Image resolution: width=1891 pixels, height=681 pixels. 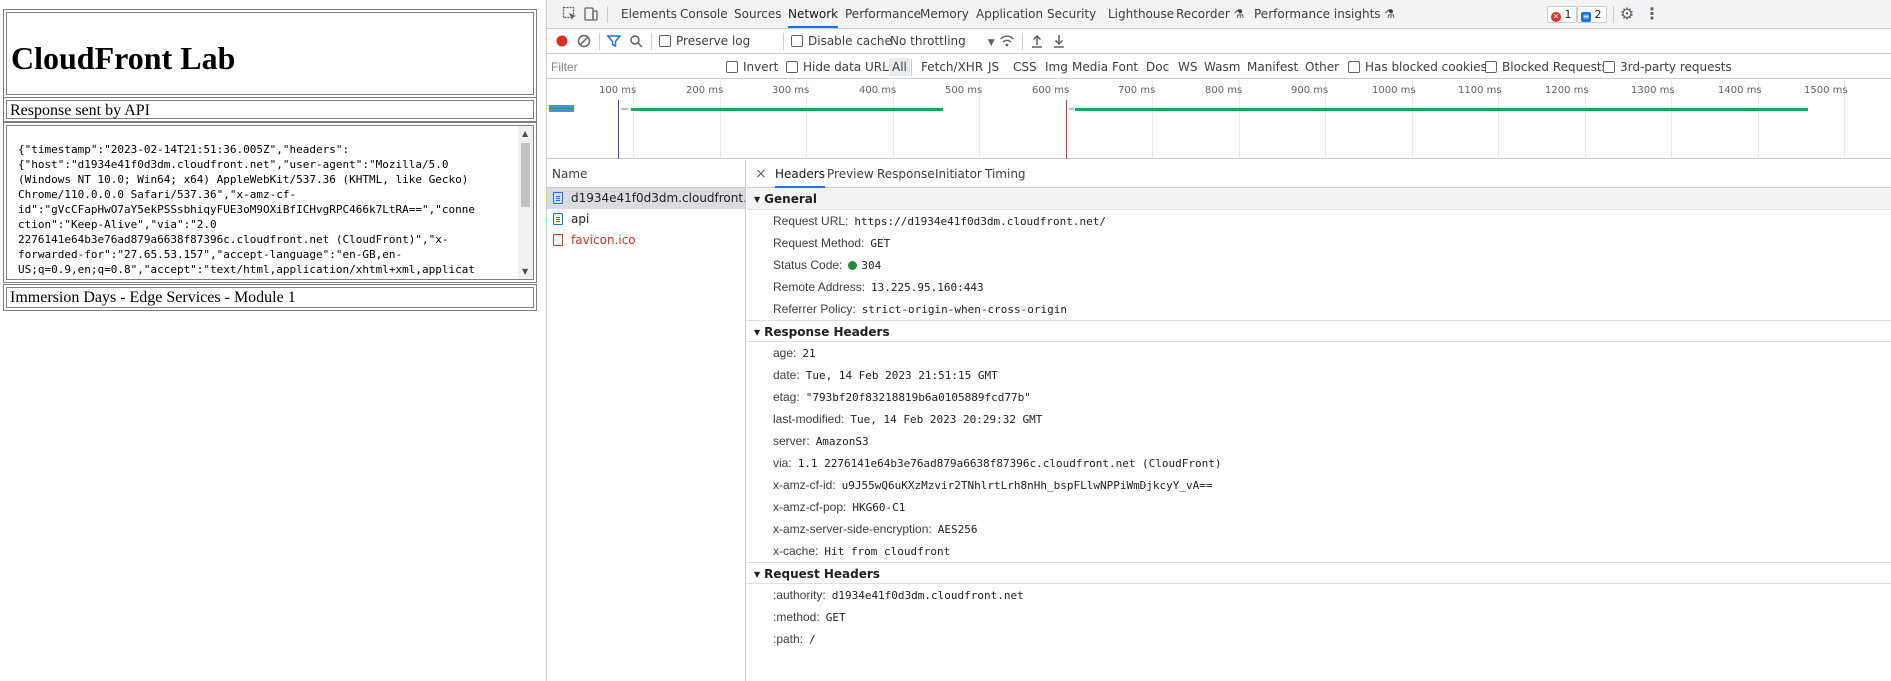 I want to click on tab-recorder: Recorder ⚗, so click(x=1210, y=14).